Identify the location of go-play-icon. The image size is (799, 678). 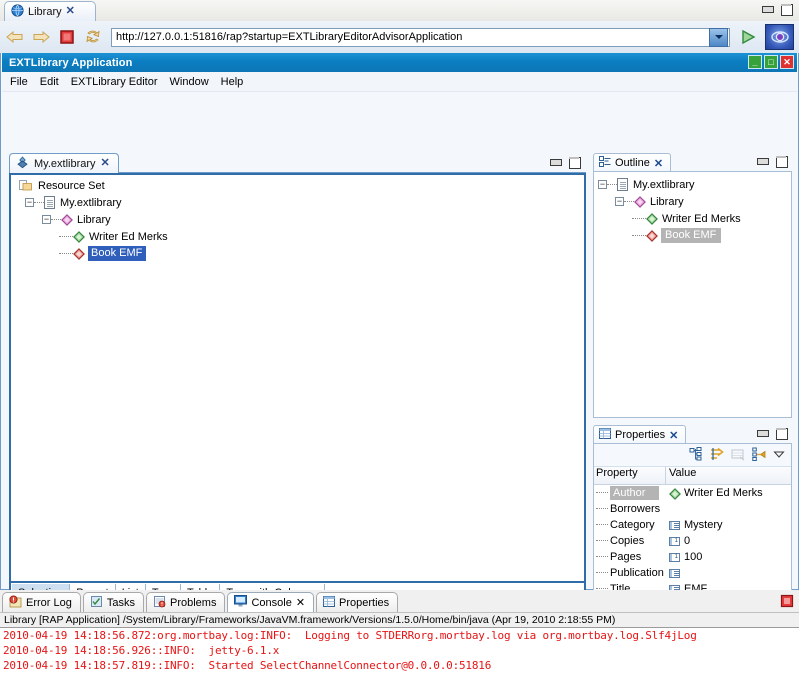
(748, 37).